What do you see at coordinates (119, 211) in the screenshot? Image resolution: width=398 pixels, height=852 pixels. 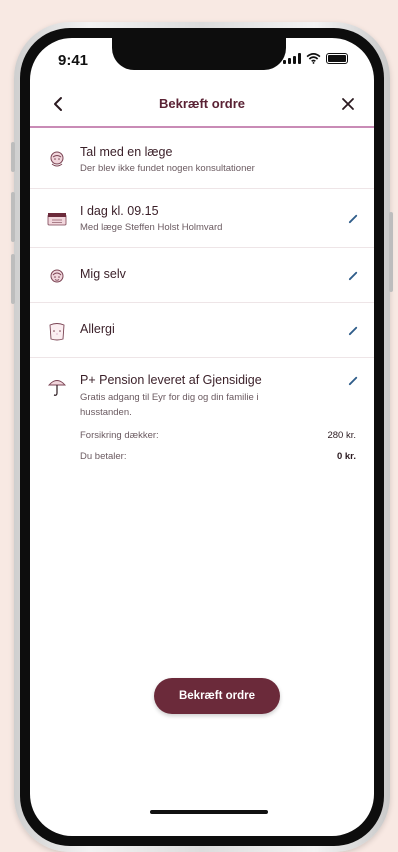 I see `item-title: I dag kl. 09.15` at bounding box center [119, 211].